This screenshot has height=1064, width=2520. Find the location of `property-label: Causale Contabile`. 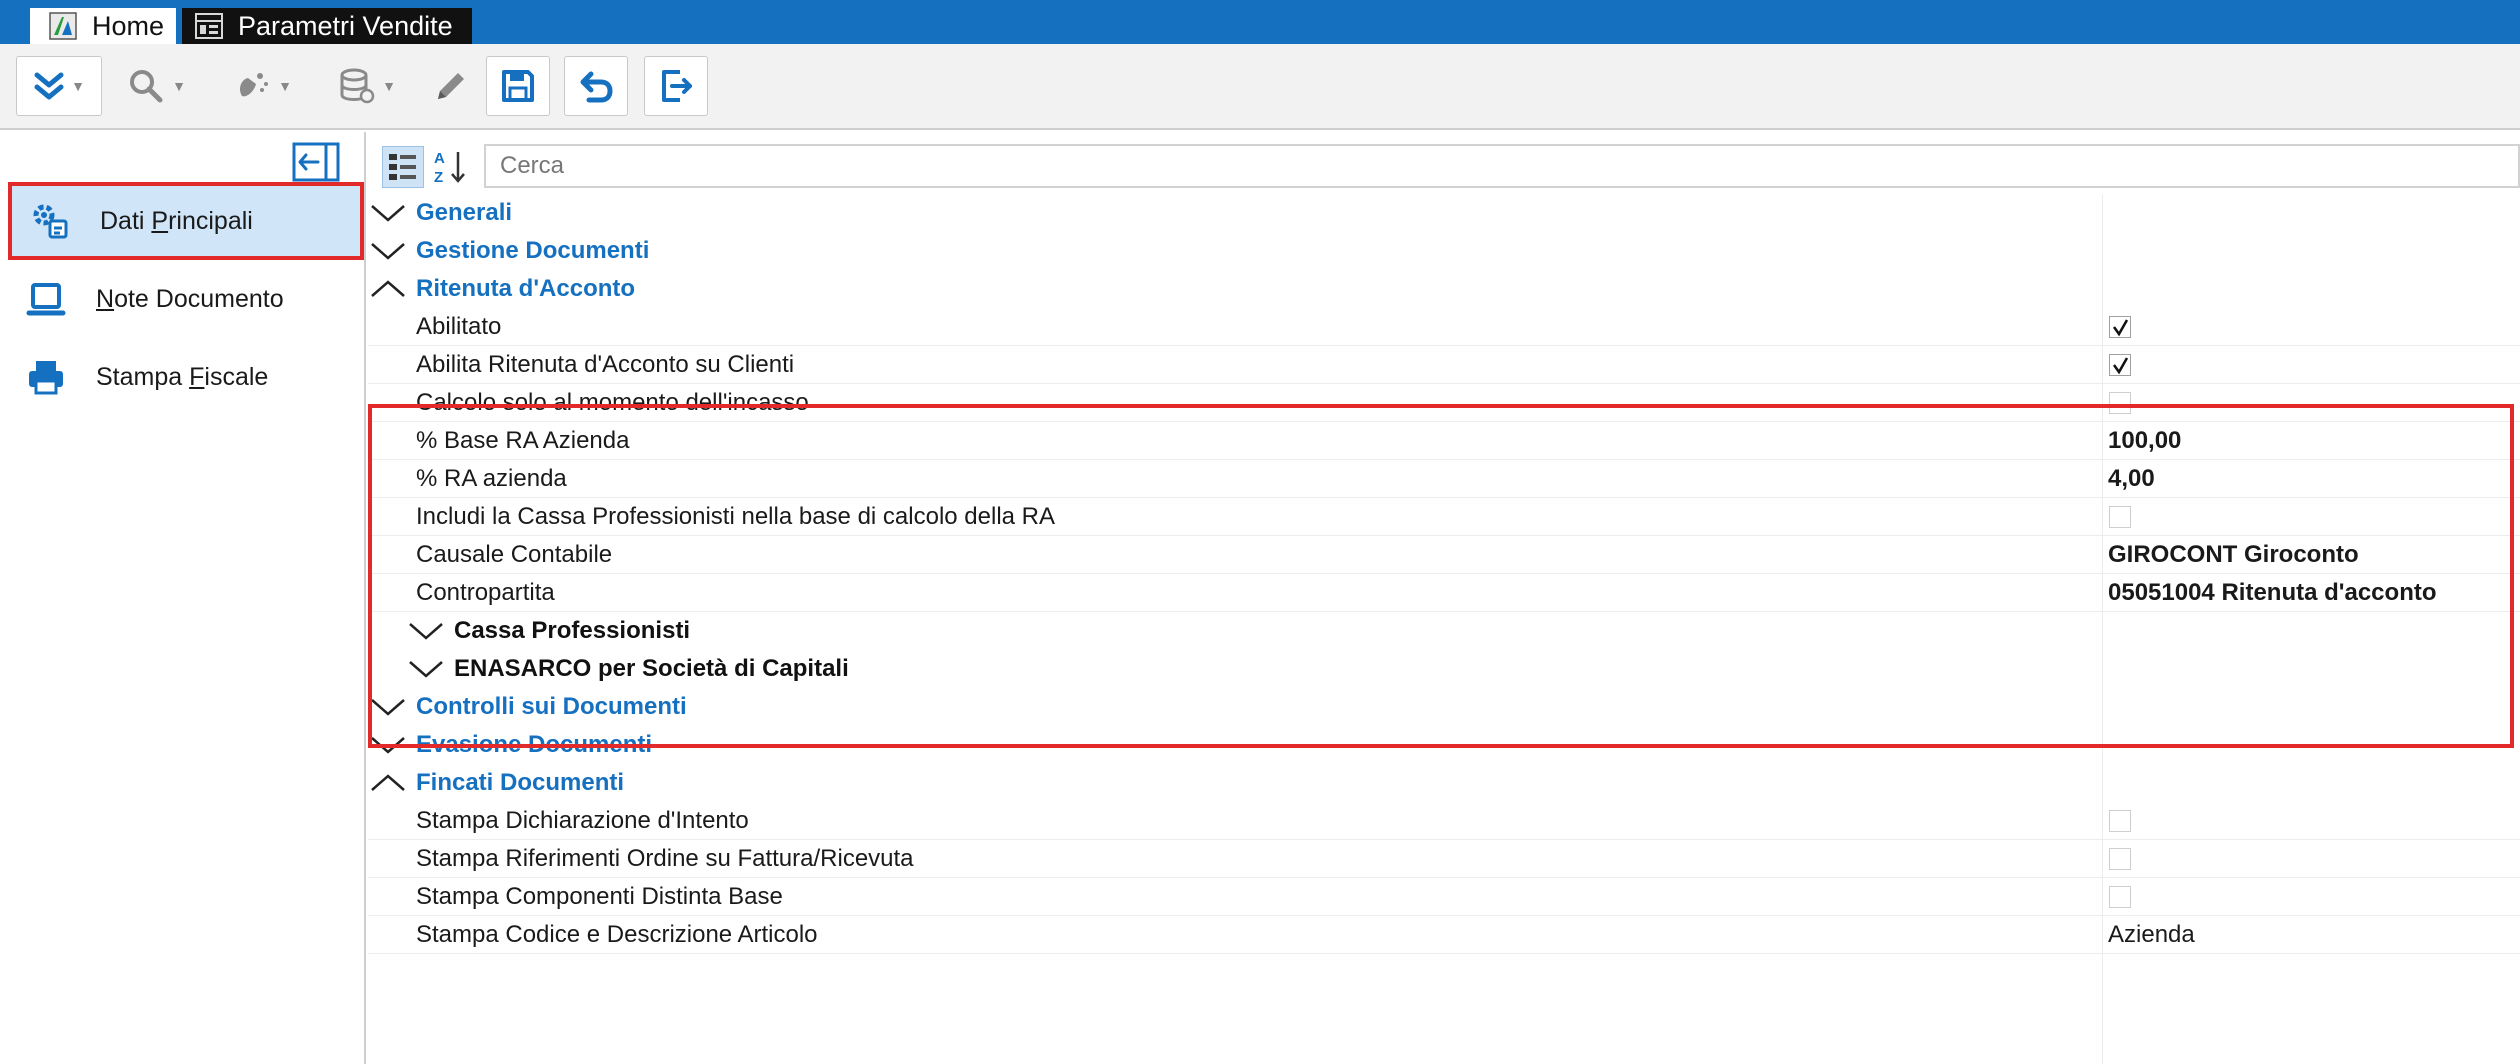

property-label: Causale Contabile is located at coordinates (514, 554).